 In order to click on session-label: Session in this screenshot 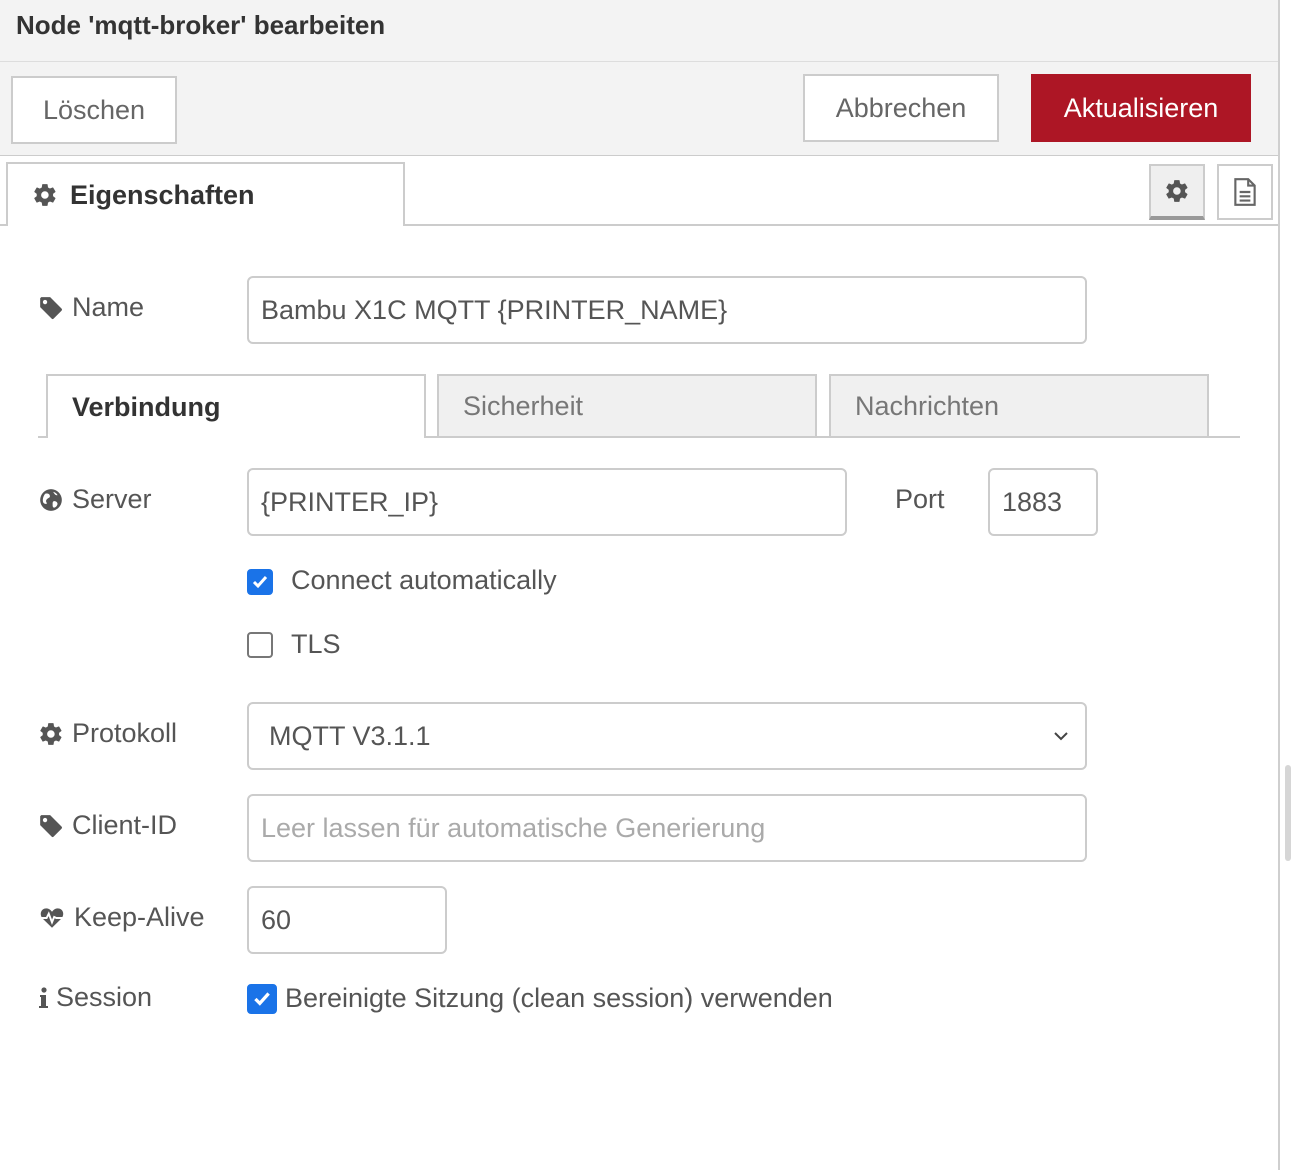, I will do `click(95, 997)`.